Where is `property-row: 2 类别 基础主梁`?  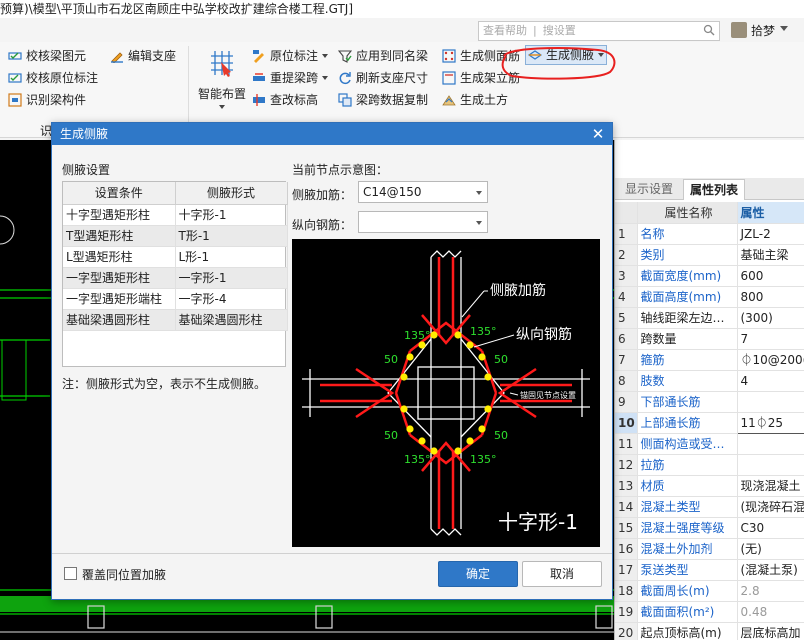
property-row: 2 类别 基础主梁 is located at coordinates (709, 255).